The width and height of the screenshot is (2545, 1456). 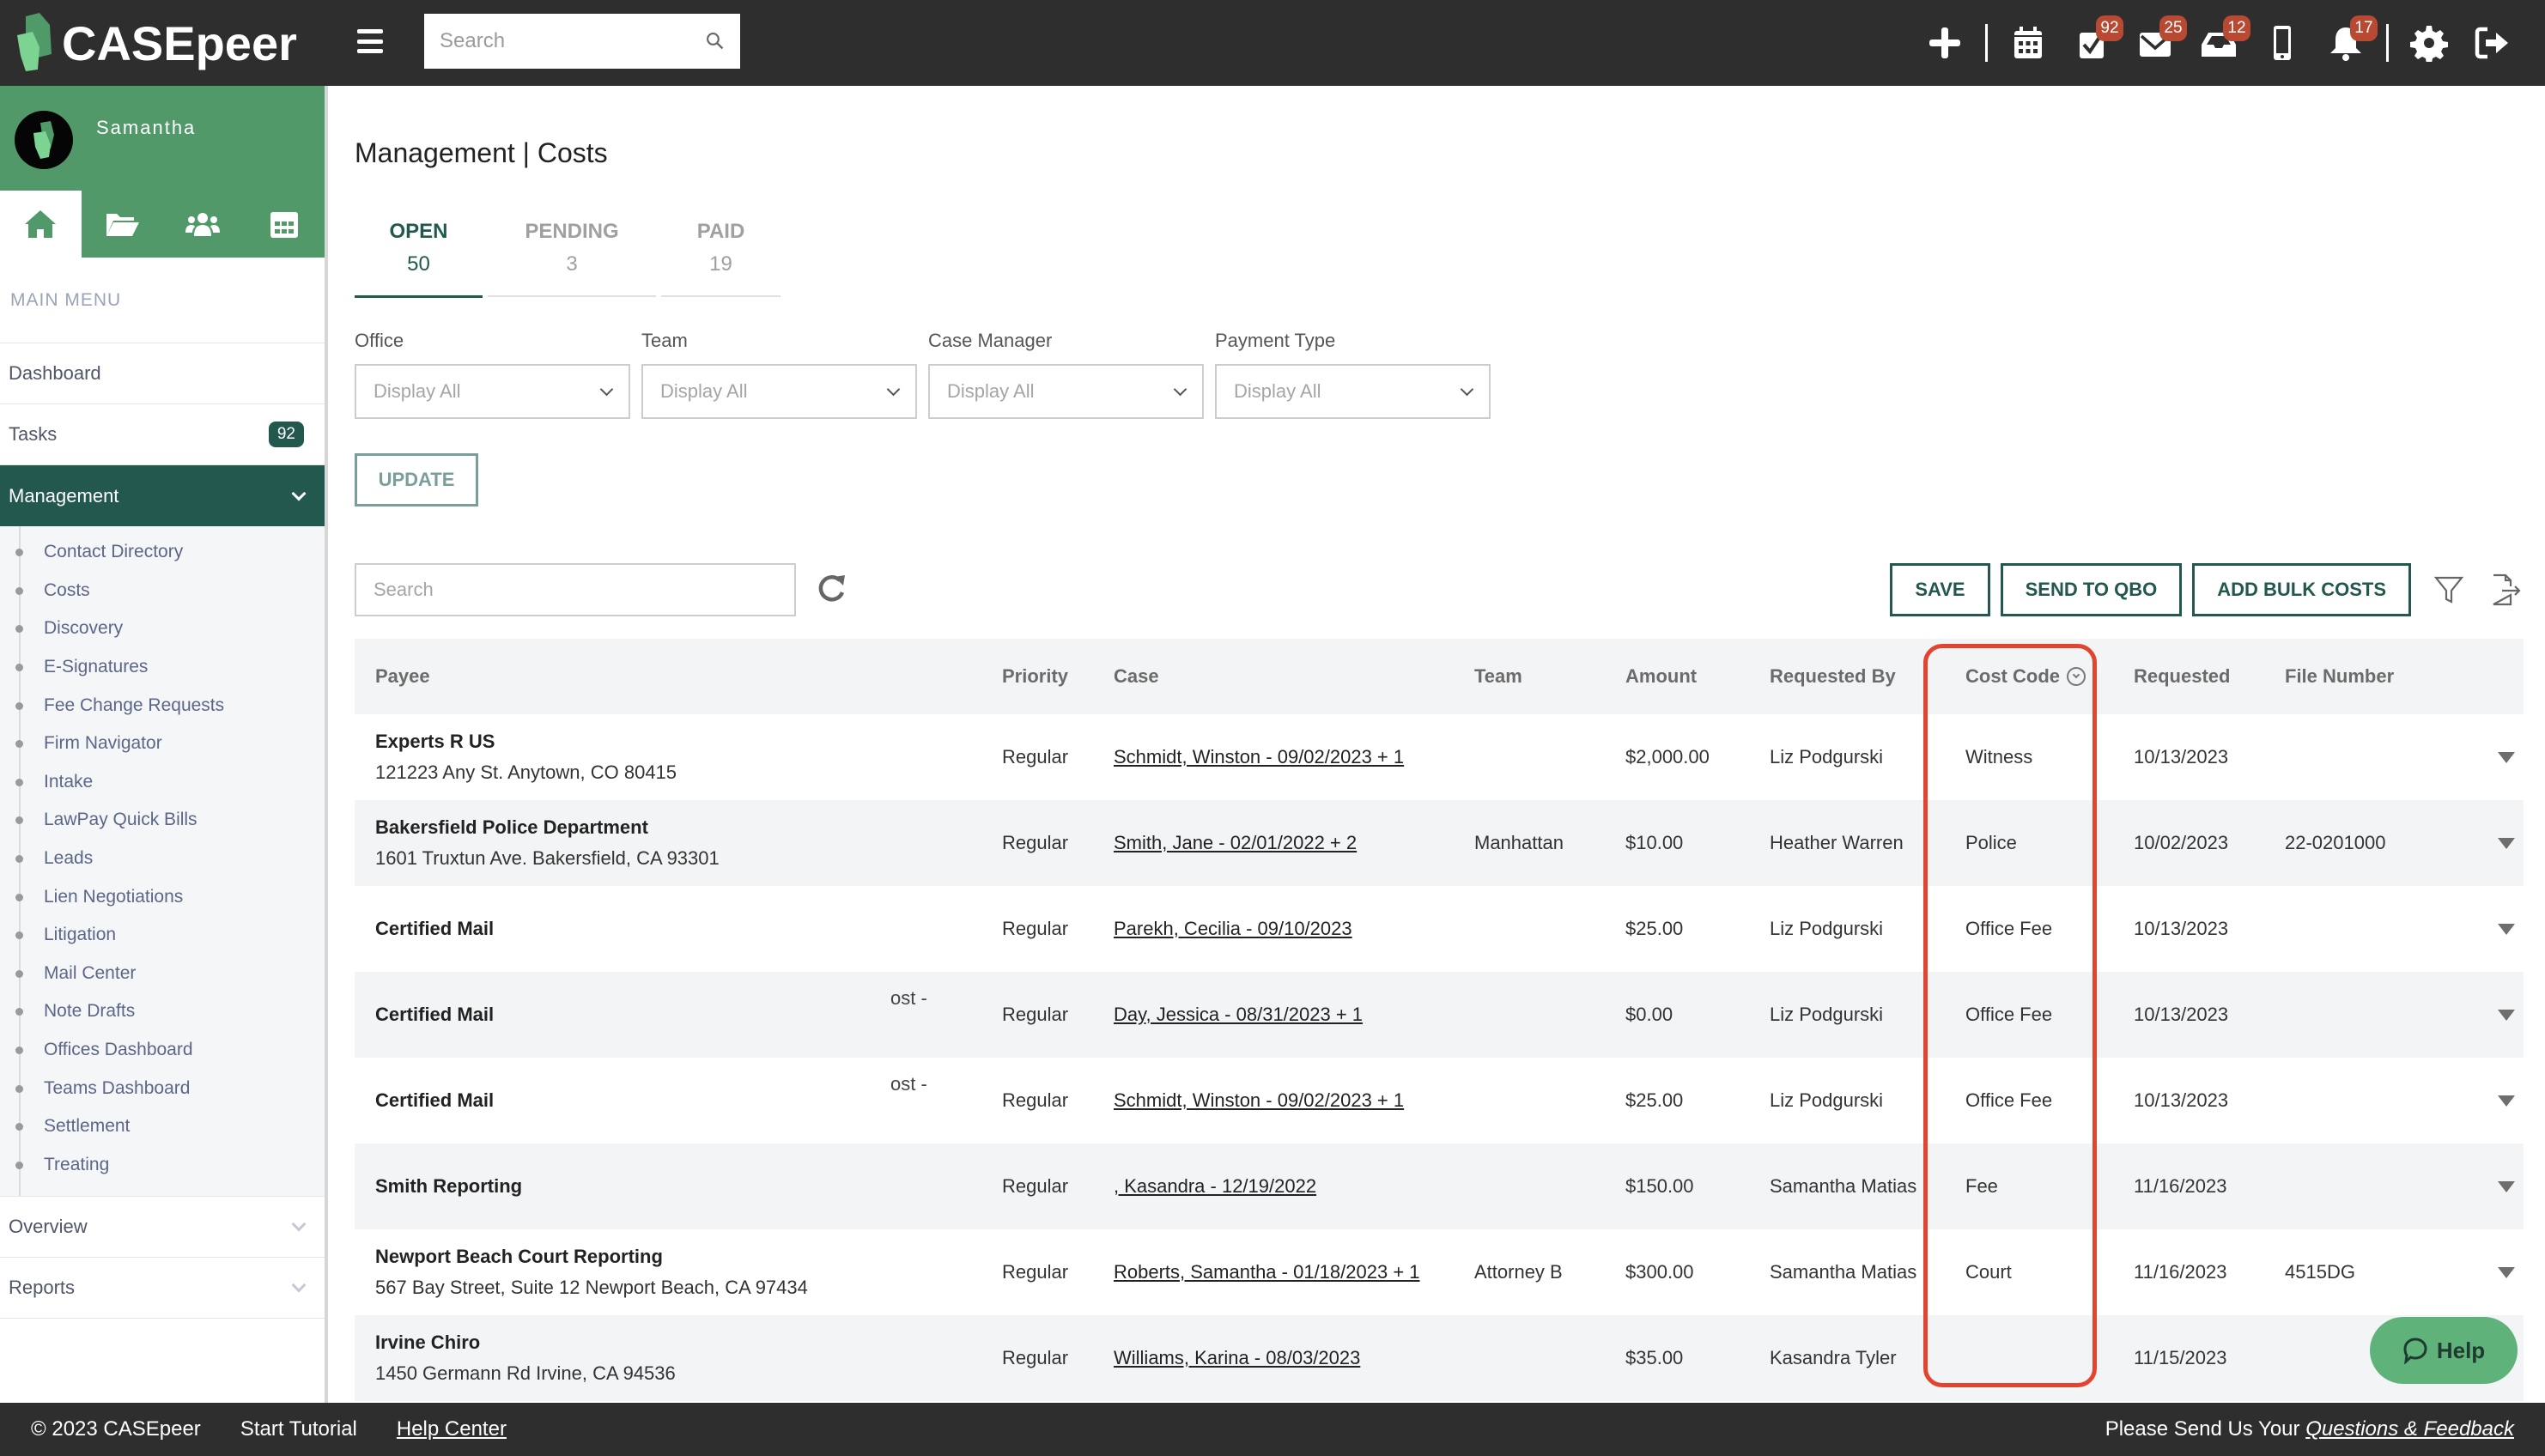 What do you see at coordinates (1940, 589) in the screenshot?
I see `save-button: SAVE` at bounding box center [1940, 589].